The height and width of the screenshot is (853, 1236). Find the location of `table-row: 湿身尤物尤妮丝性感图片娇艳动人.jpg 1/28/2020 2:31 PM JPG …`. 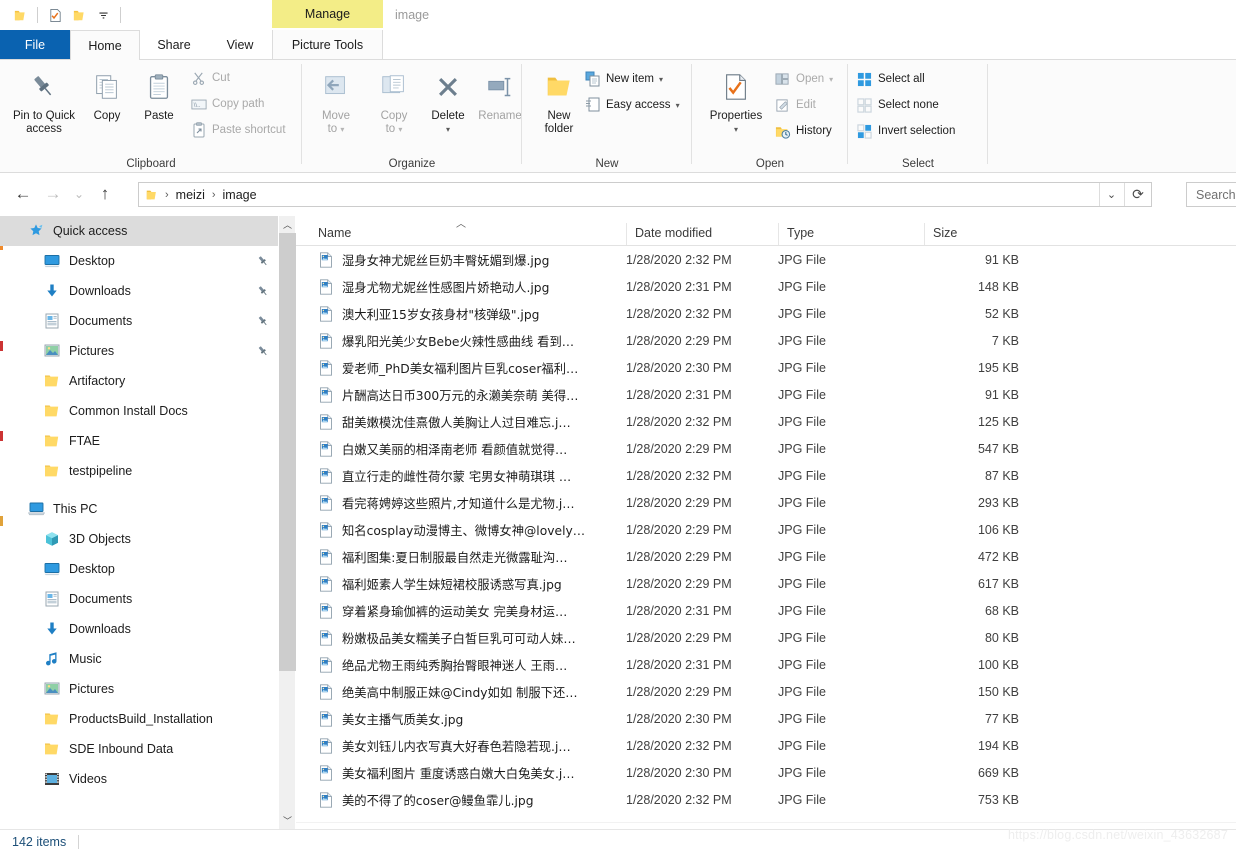

table-row: 湿身尤物尤妮丝性感图片娇艳动人.jpg 1/28/2020 2:31 PM JPG … is located at coordinates (766, 286).